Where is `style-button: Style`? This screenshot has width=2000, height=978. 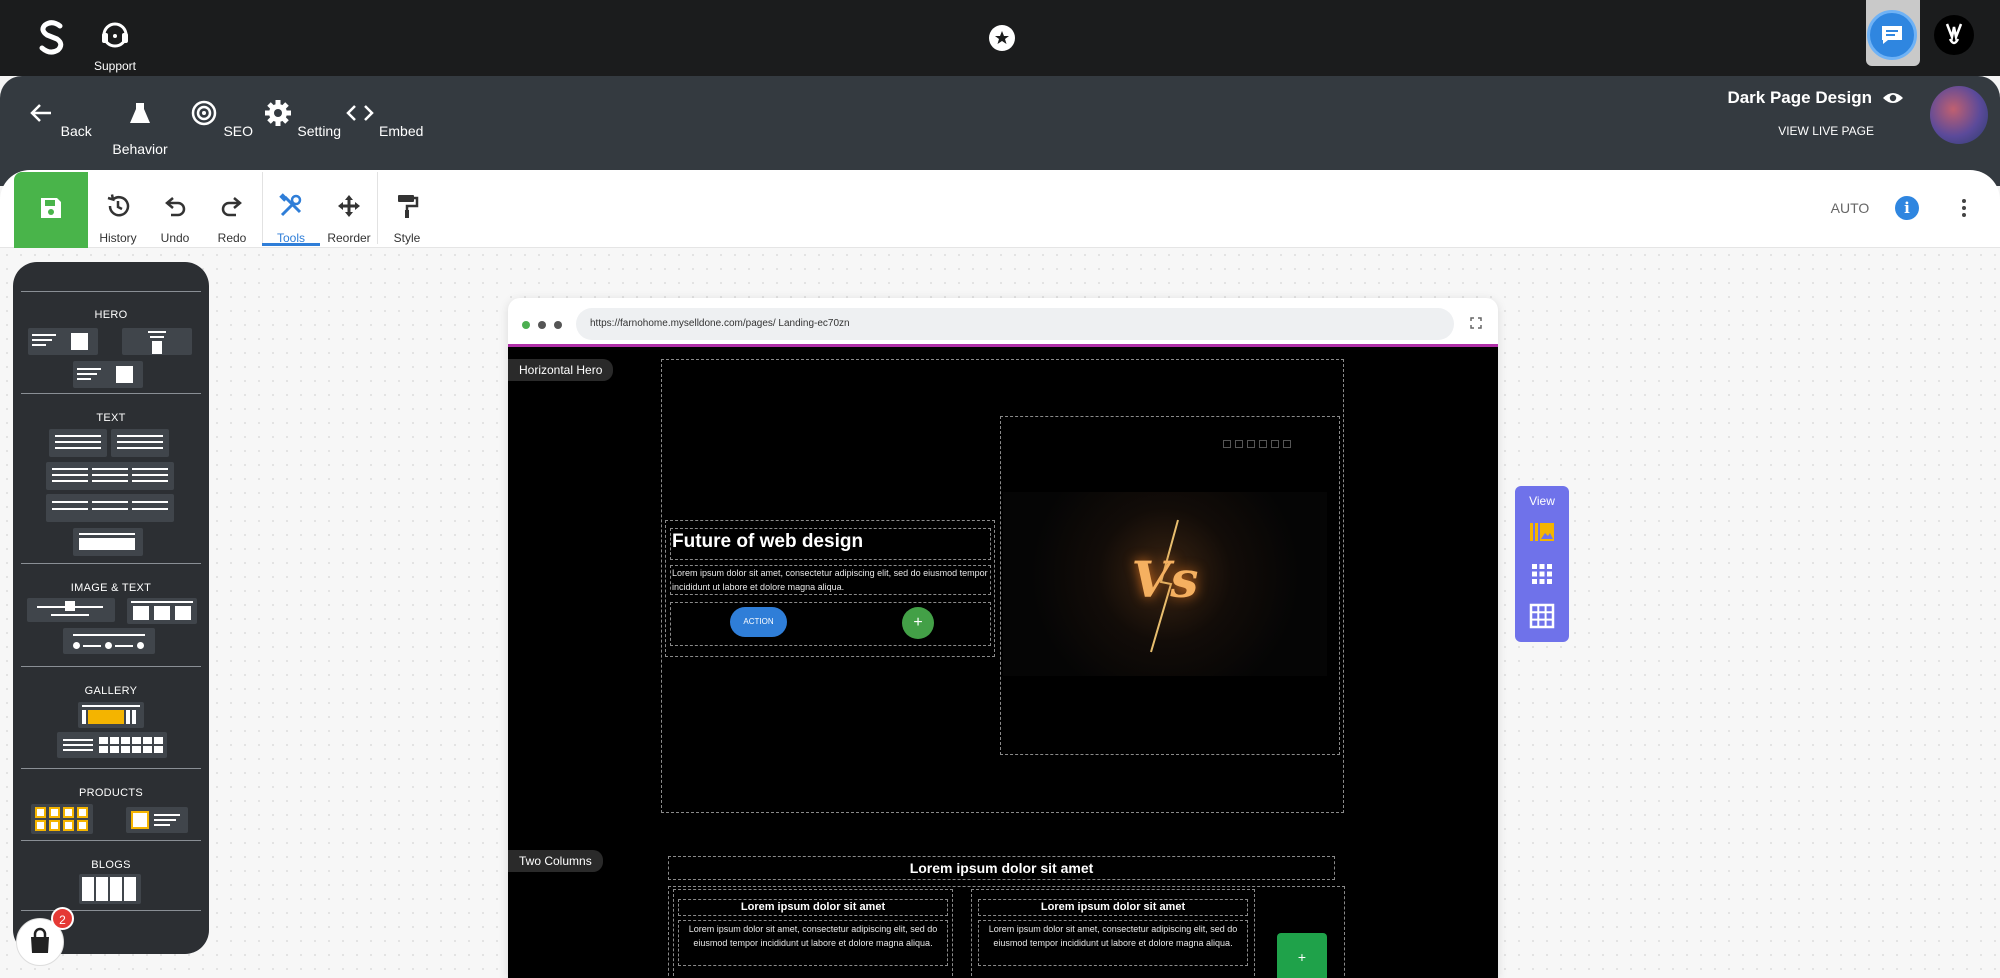 style-button: Style is located at coordinates (407, 219).